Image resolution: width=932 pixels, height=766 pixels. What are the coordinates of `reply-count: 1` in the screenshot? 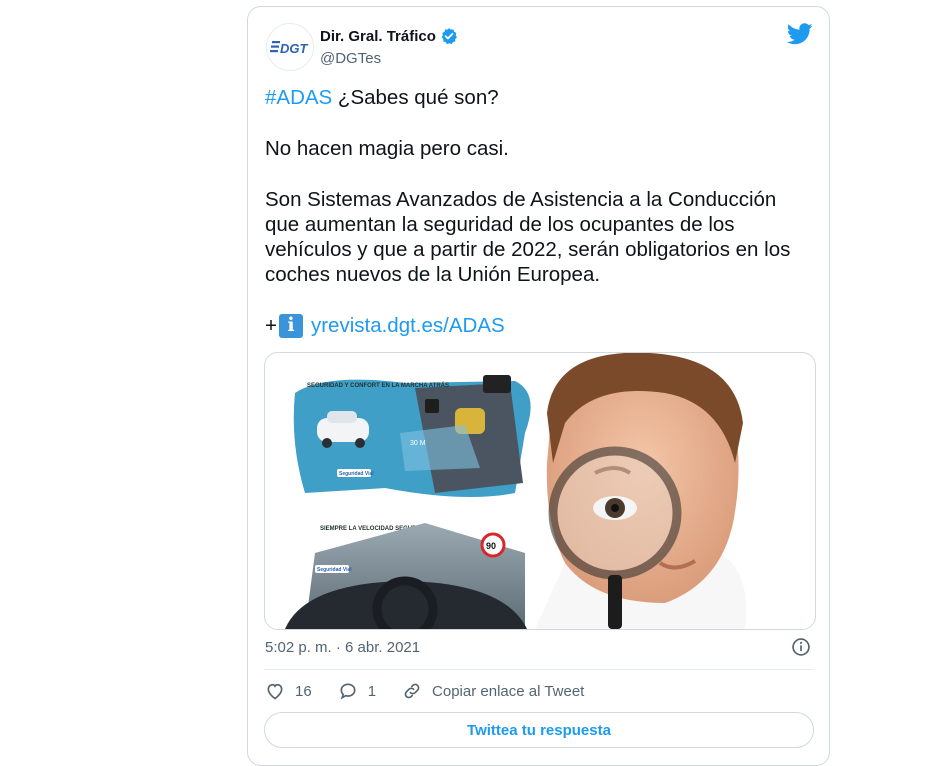 It's located at (372, 691).